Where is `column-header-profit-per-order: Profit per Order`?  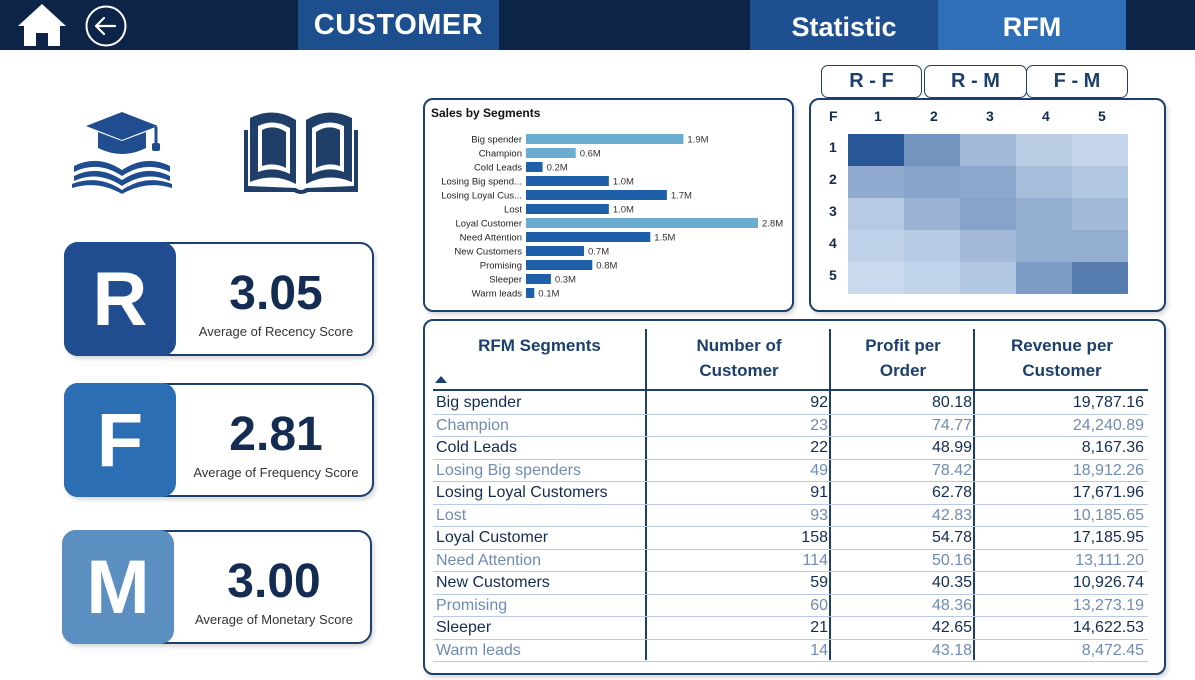 column-header-profit-per-order: Profit per Order is located at coordinates (903, 359).